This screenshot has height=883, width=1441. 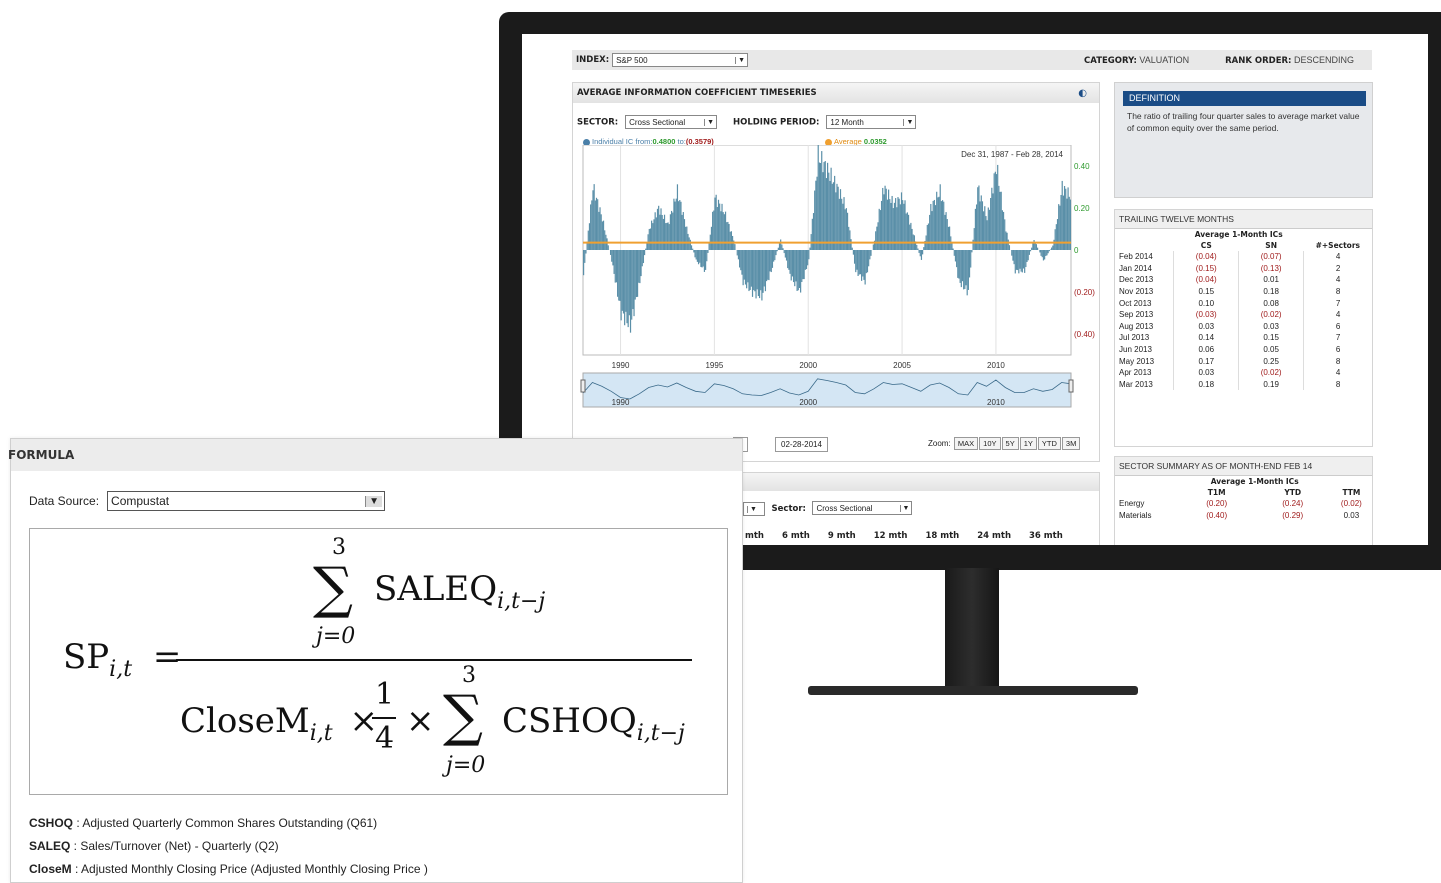 I want to click on monitor-base, so click(x=973, y=690).